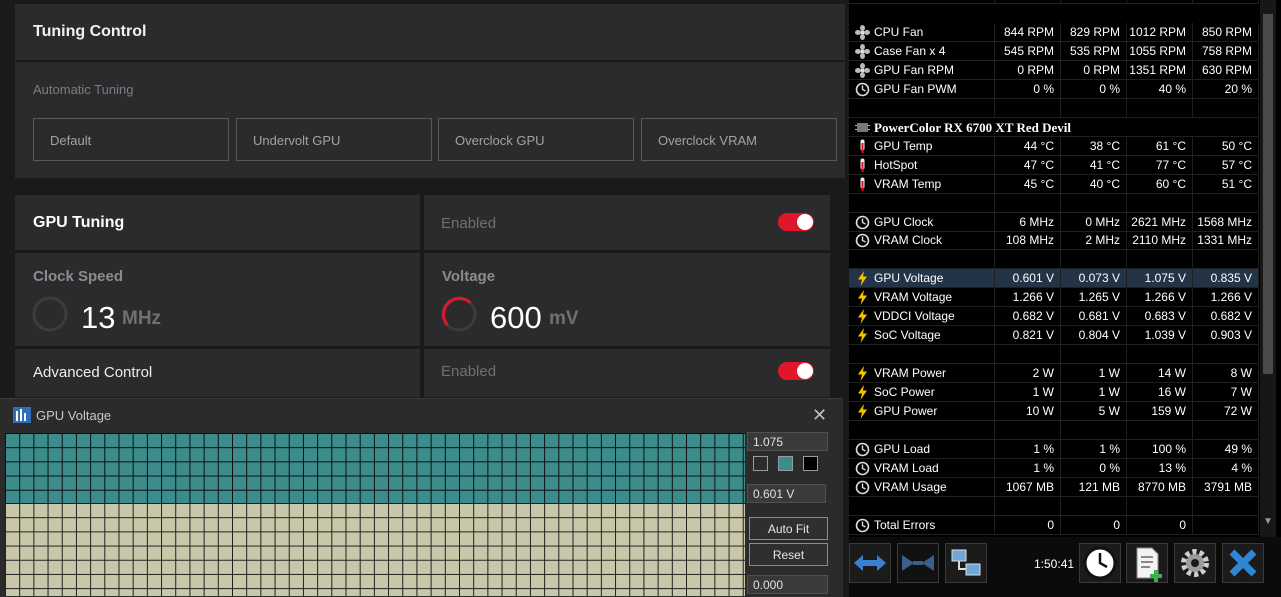 The image size is (1281, 597). Describe the element at coordinates (1160, 222) in the screenshot. I see `sensor-max-value: 2621 MHz` at that location.